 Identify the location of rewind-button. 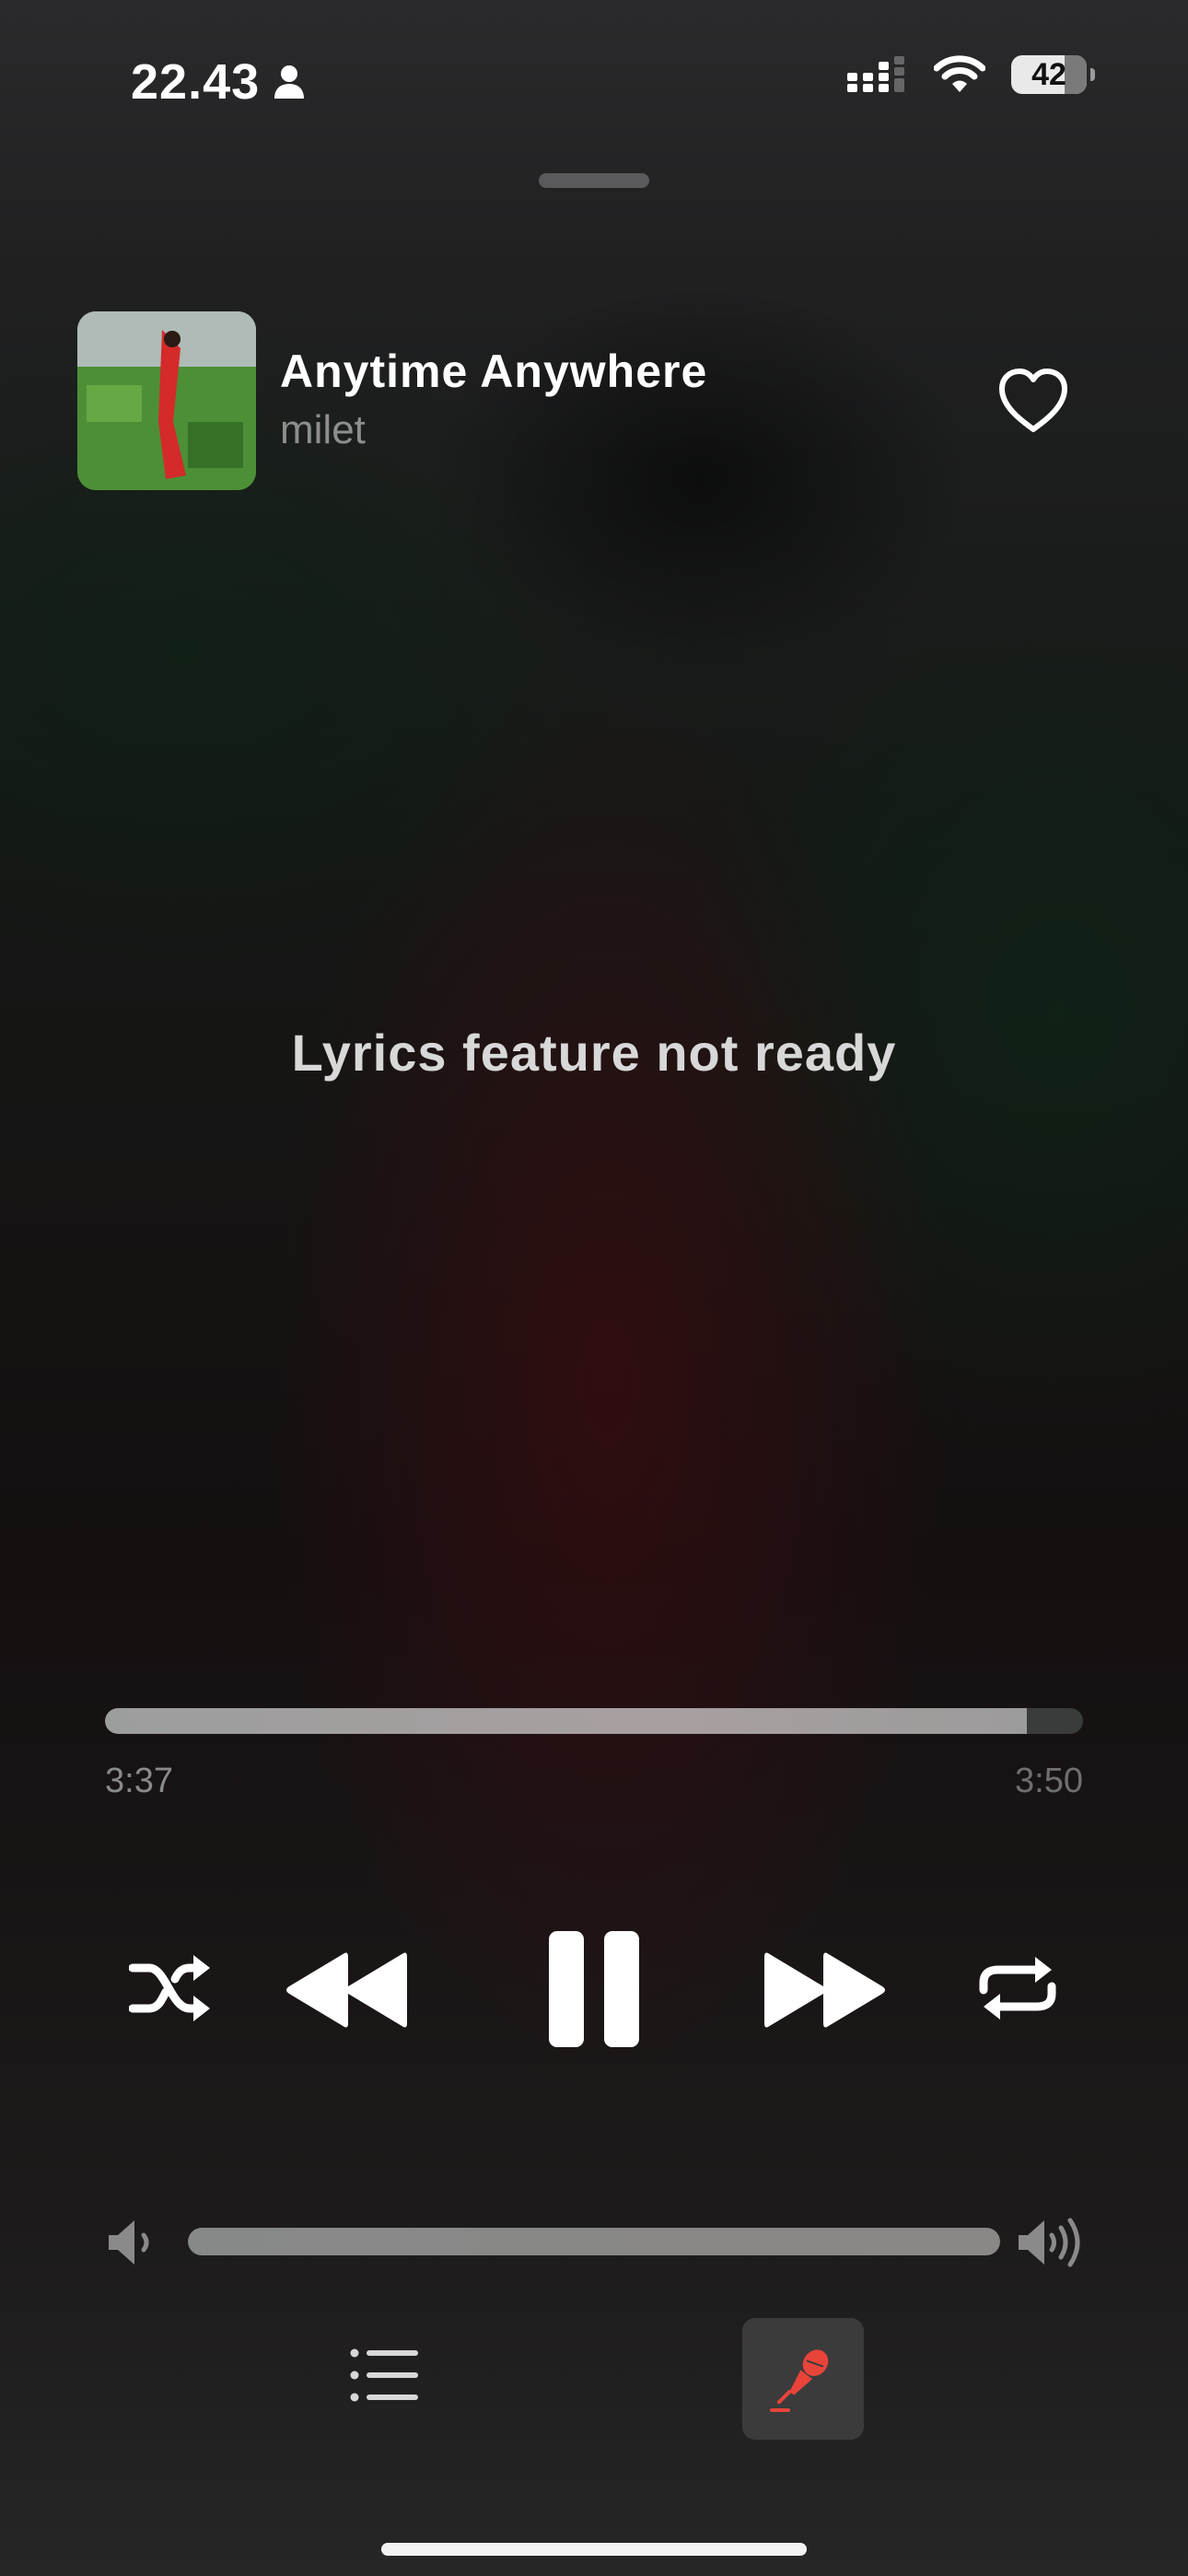
(346, 1990).